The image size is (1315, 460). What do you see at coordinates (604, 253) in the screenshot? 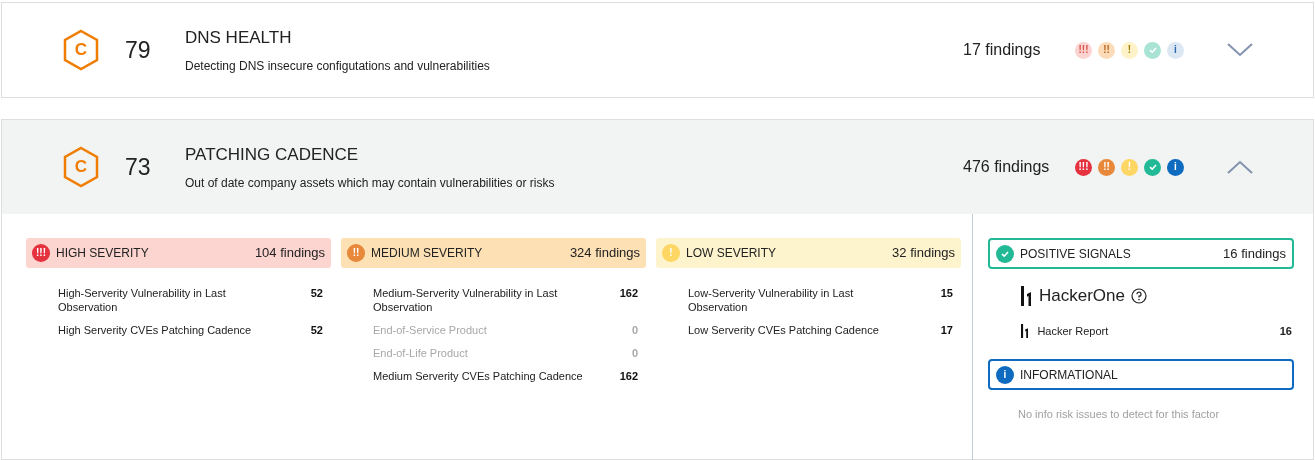
I see `severity-findings: 324 findings` at bounding box center [604, 253].